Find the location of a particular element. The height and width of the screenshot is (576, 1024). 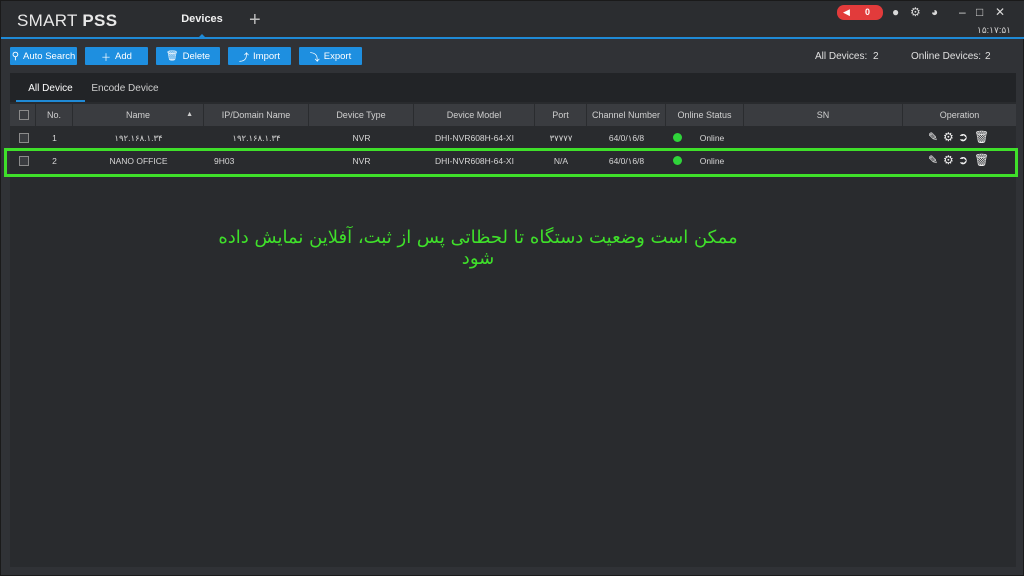

cell-no: 1 is located at coordinates (54, 138).